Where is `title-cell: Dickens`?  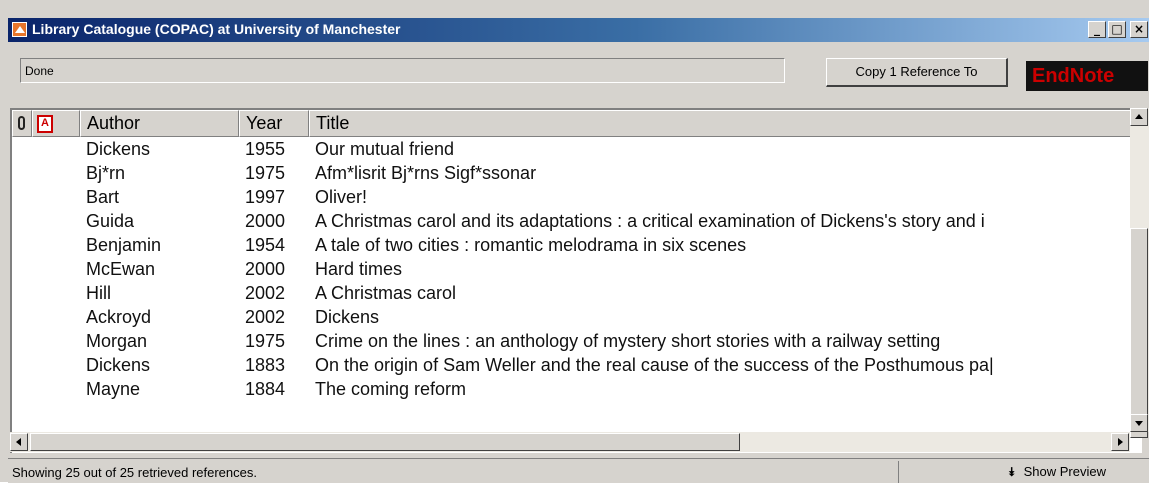
title-cell: Dickens is located at coordinates (347, 317).